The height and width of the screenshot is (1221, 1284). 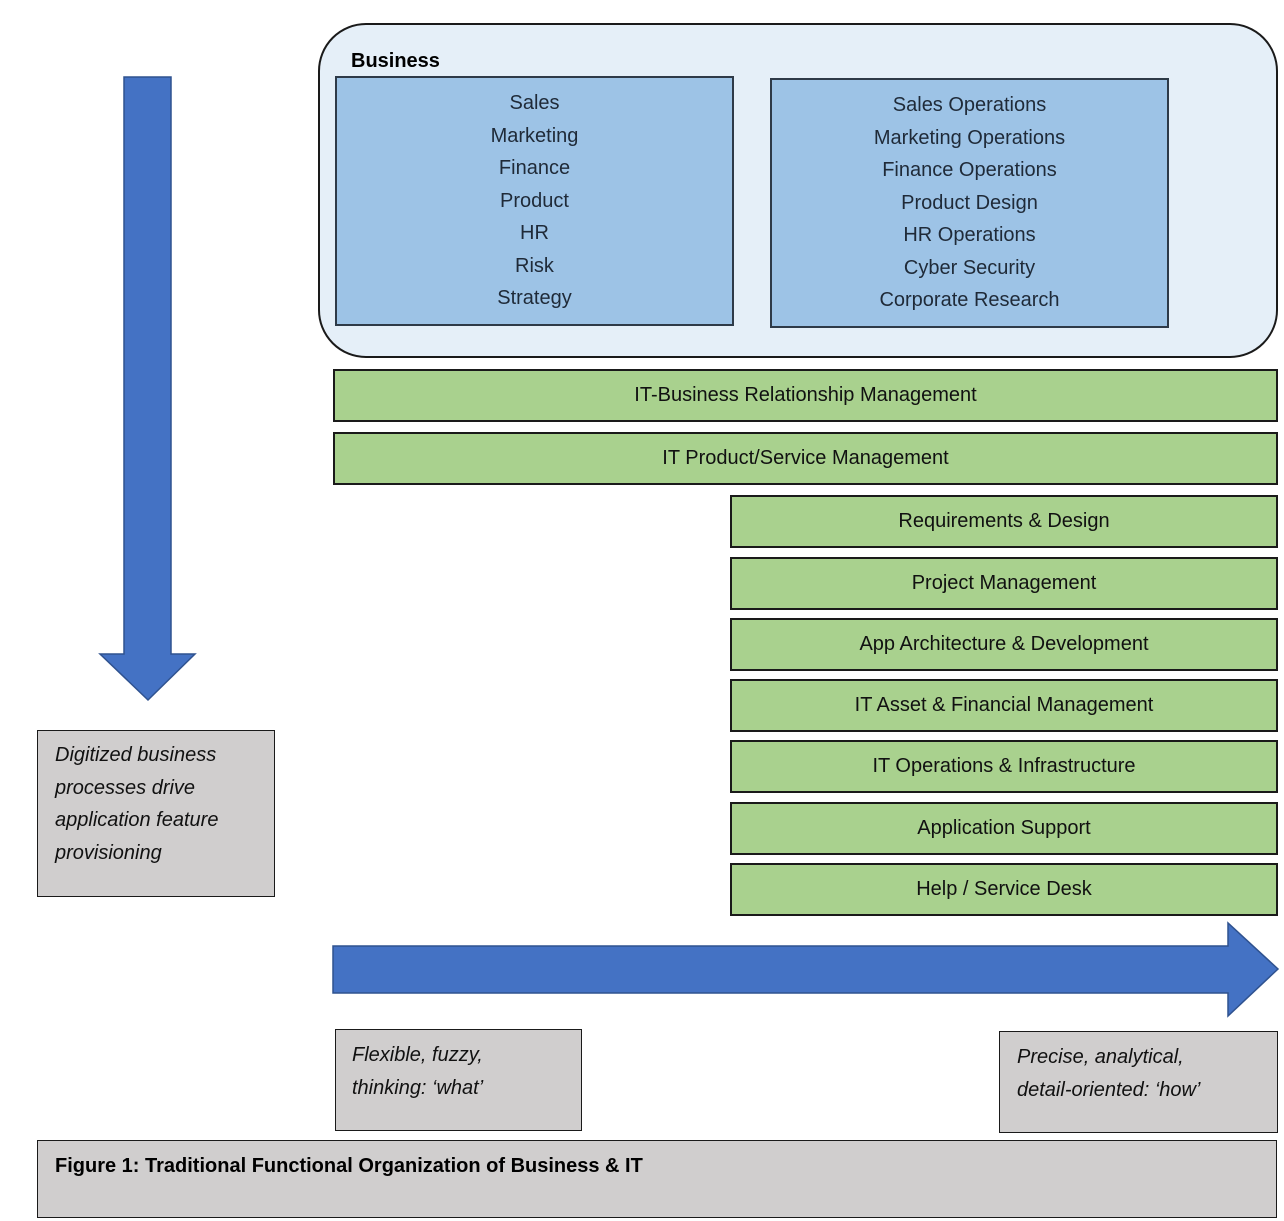 What do you see at coordinates (534, 298) in the screenshot?
I see `business-function: Strategy` at bounding box center [534, 298].